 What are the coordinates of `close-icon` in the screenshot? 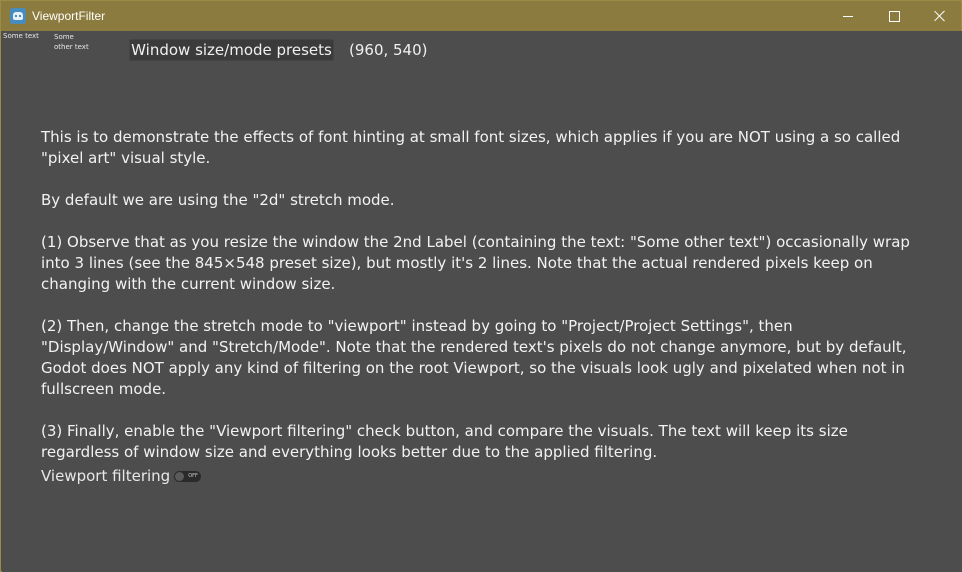 It's located at (940, 16).